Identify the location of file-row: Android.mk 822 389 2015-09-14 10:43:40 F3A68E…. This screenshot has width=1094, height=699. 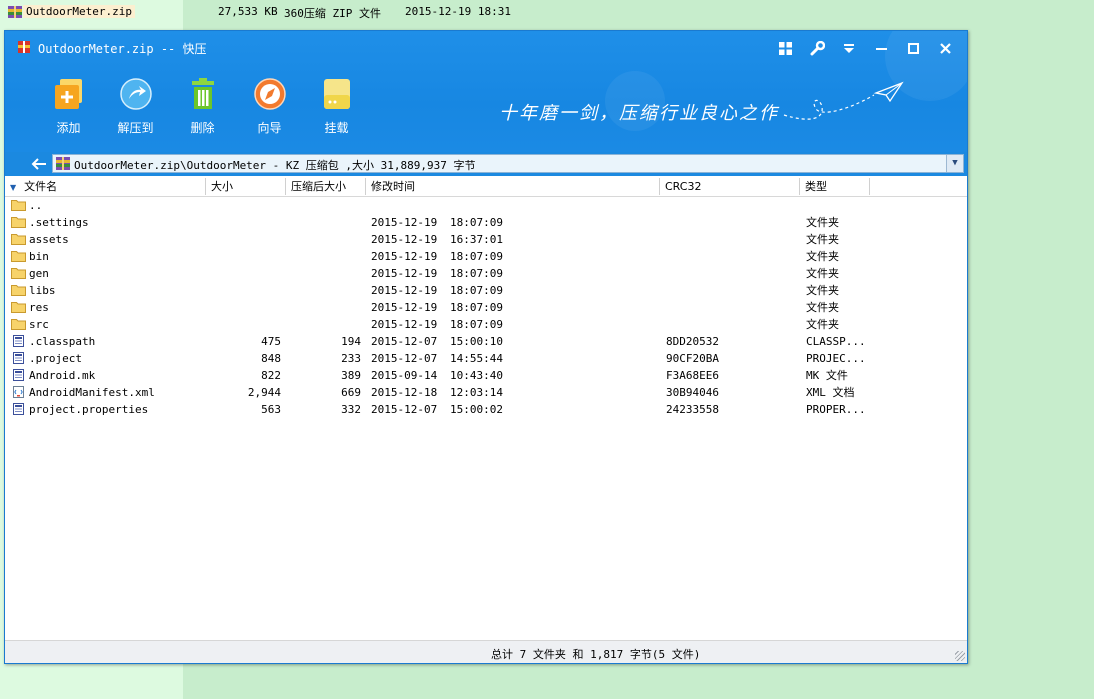
(486, 375).